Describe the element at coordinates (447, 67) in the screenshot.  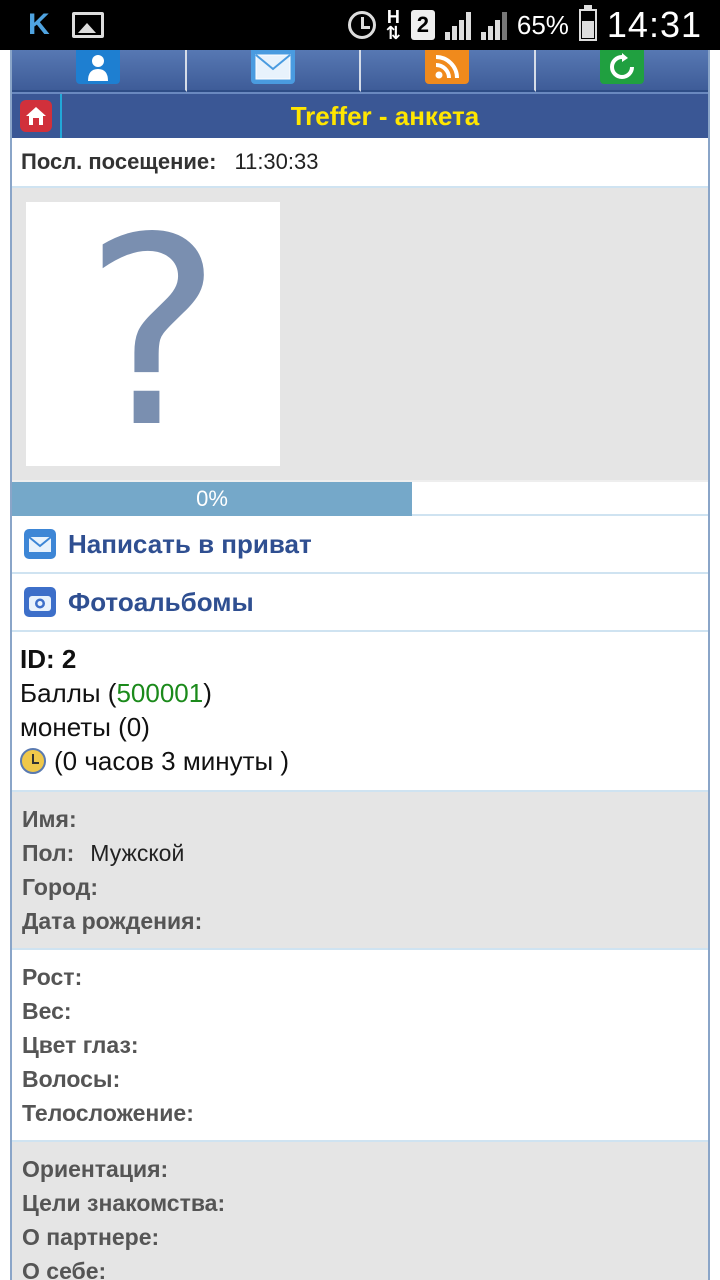
I see `rss-icon` at that location.